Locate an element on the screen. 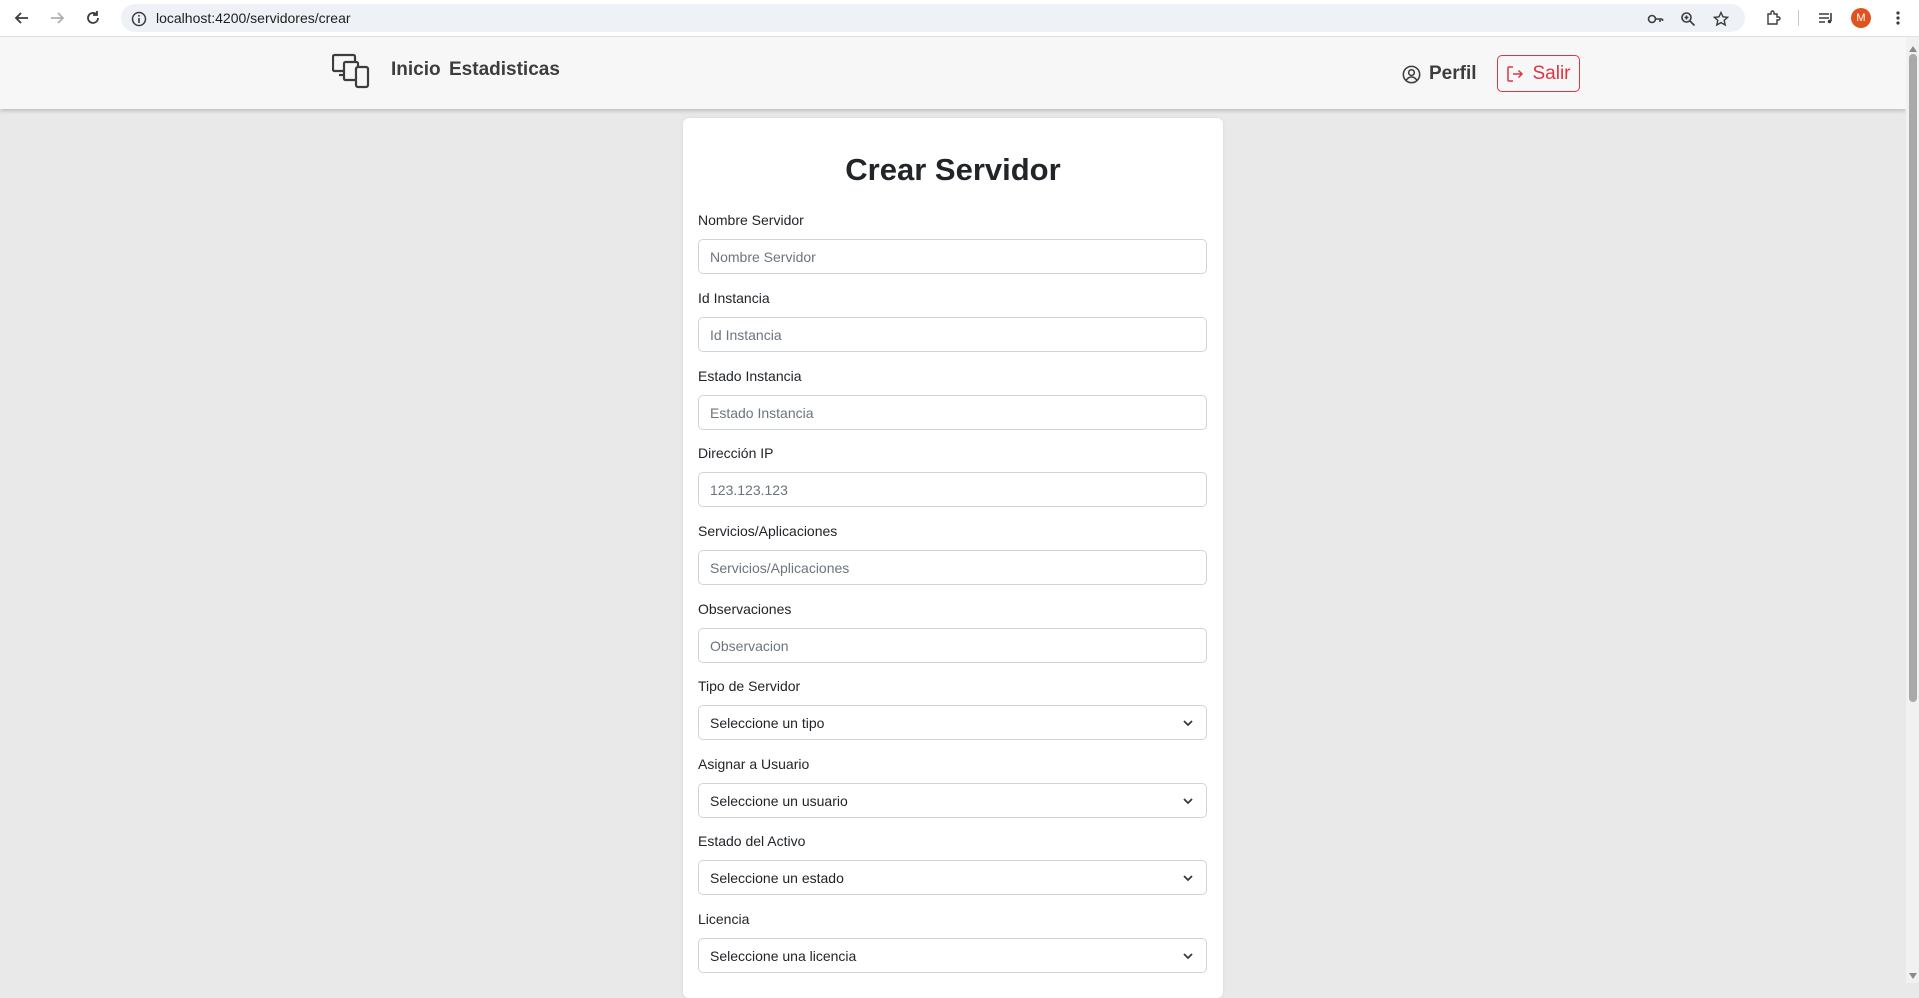  scroll-down-arrow-icon is located at coordinates (1912, 975).